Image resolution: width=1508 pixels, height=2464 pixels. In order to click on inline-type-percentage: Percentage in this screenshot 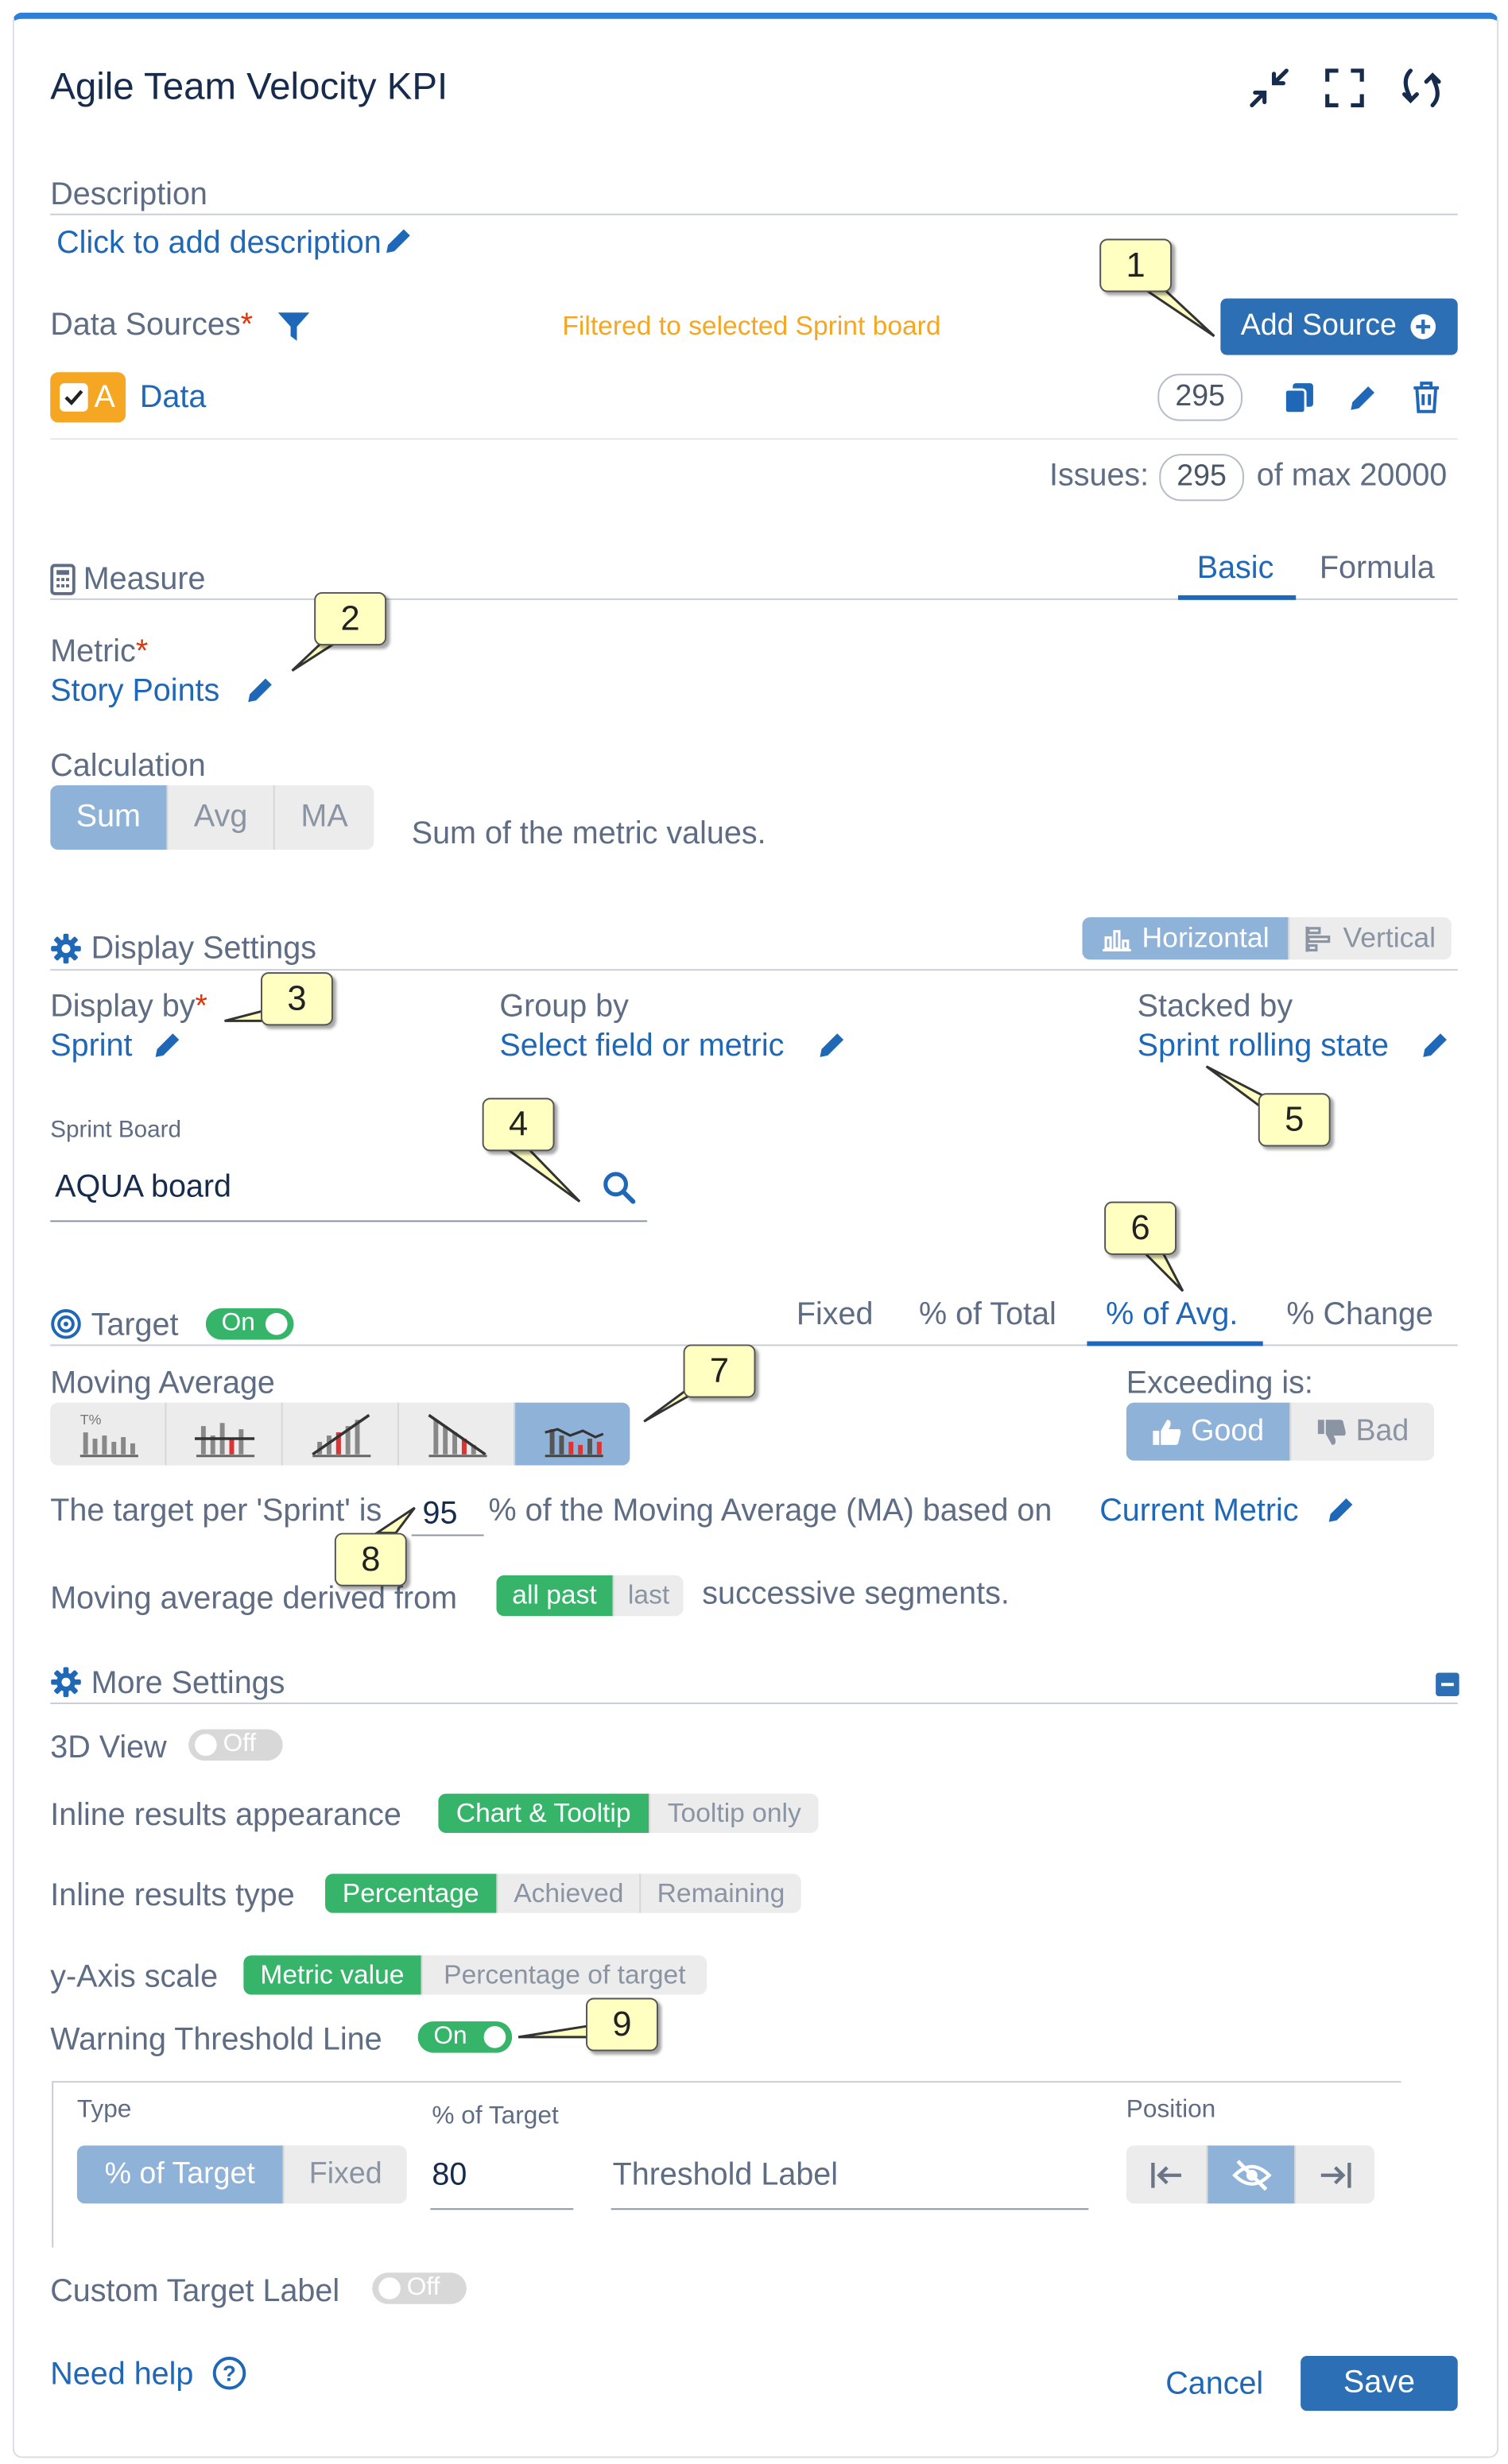, I will do `click(411, 1893)`.